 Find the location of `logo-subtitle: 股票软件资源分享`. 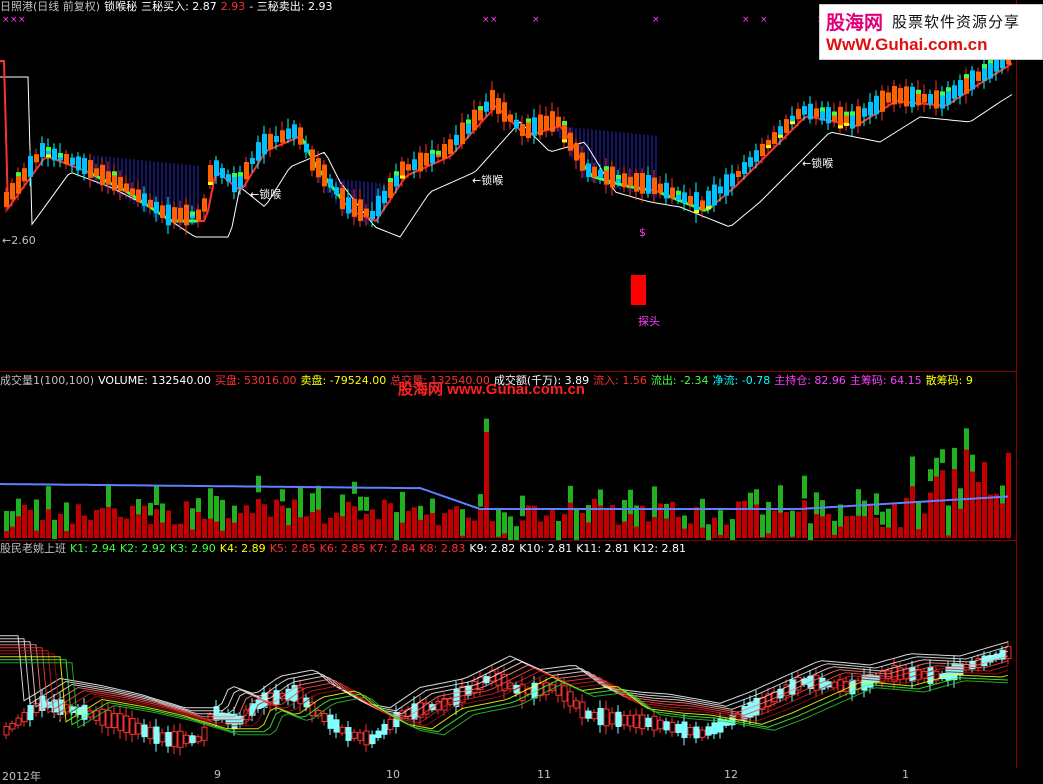

logo-subtitle: 股票软件资源分享 is located at coordinates (956, 22).